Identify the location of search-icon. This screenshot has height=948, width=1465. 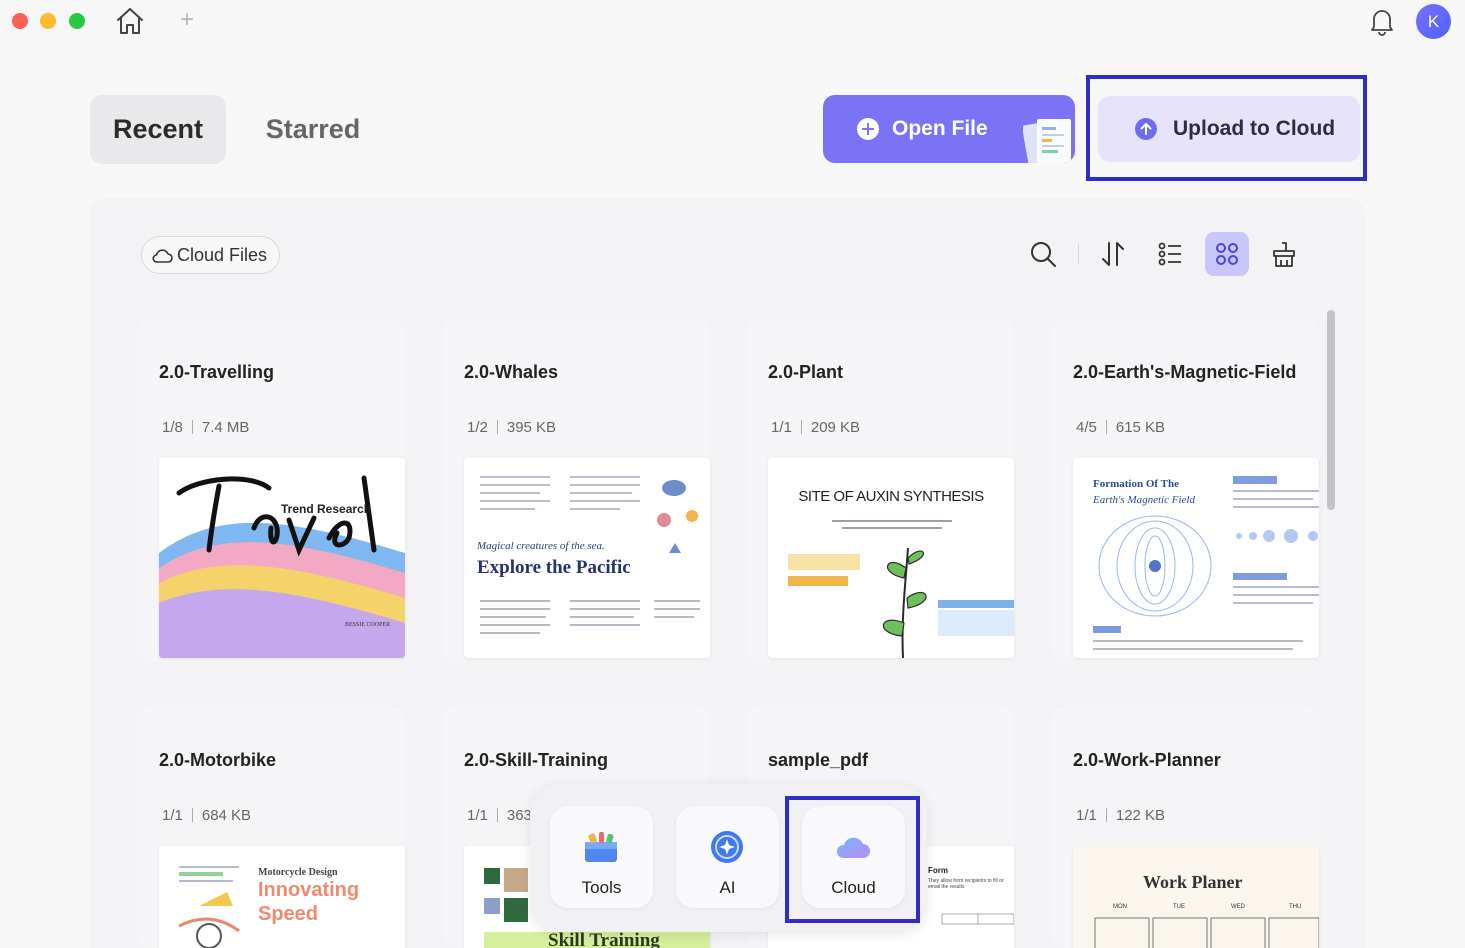
(1043, 254).